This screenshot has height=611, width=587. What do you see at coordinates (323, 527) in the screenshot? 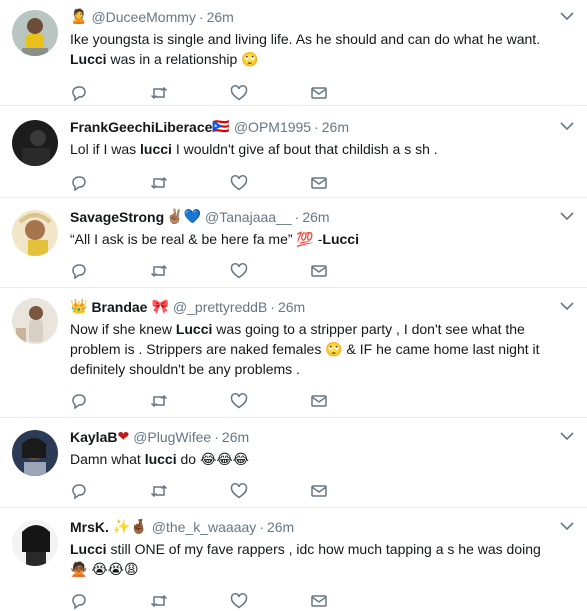
I see `tweet-header: MrsK. ✨🤞🏾 @the_k_waaaay · 26m` at bounding box center [323, 527].